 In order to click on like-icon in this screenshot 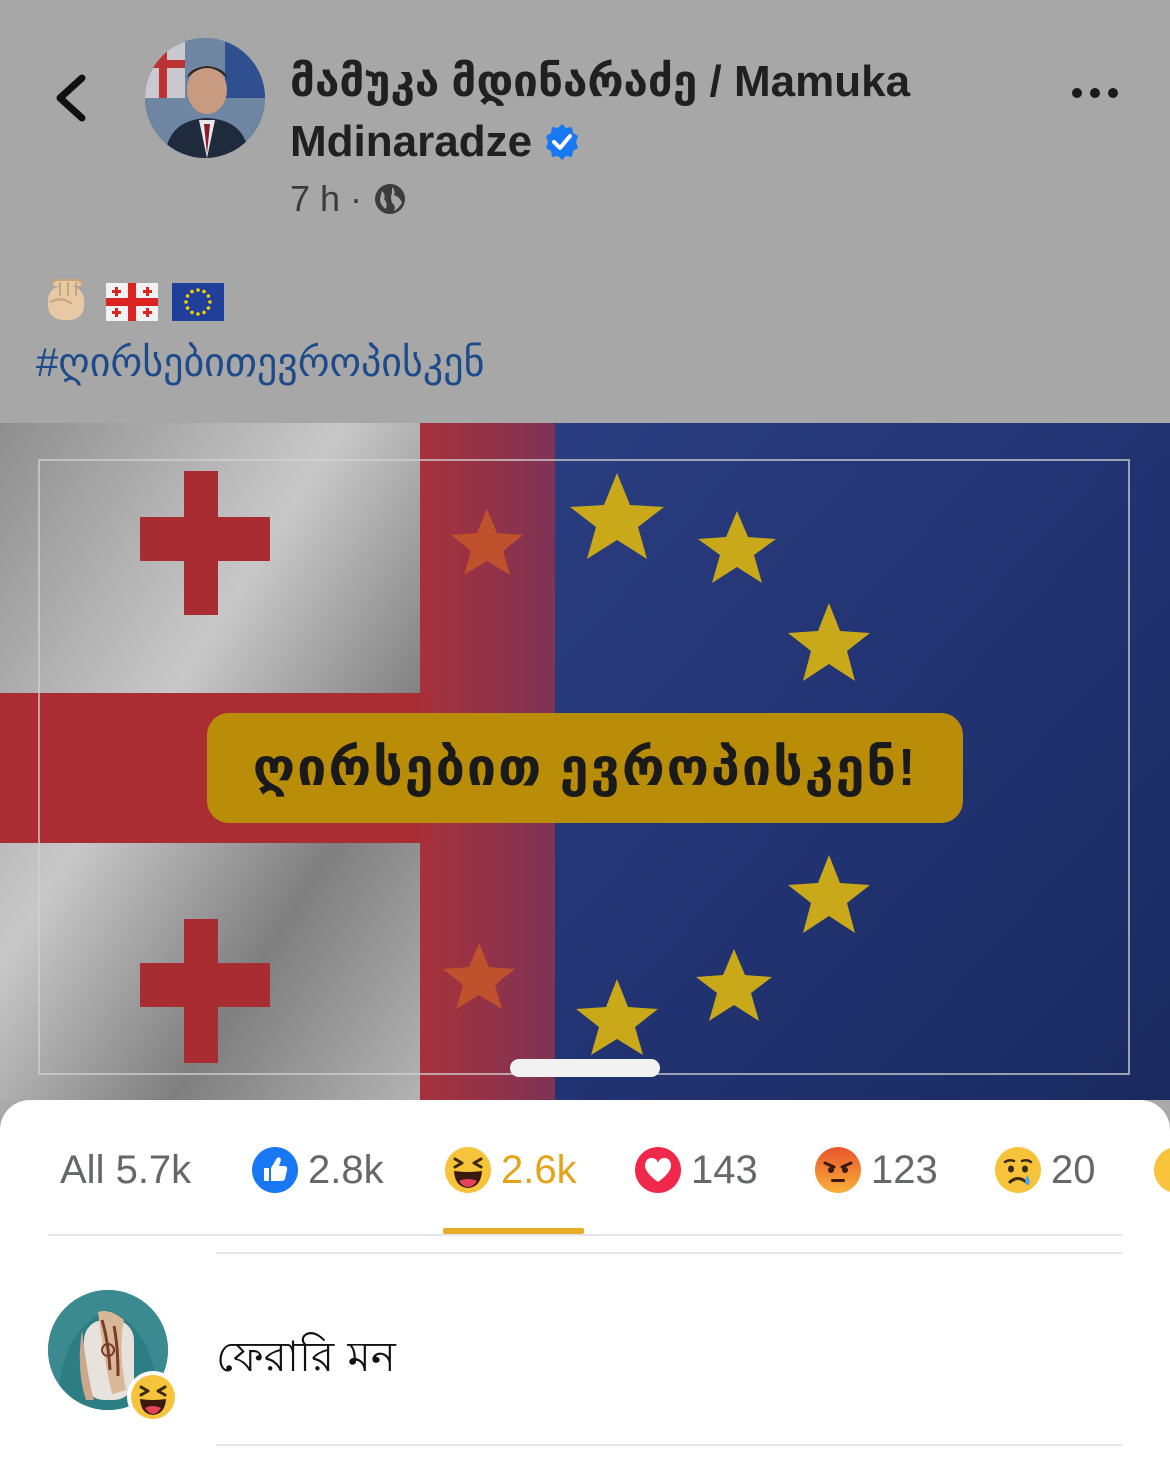, I will do `click(275, 1170)`.